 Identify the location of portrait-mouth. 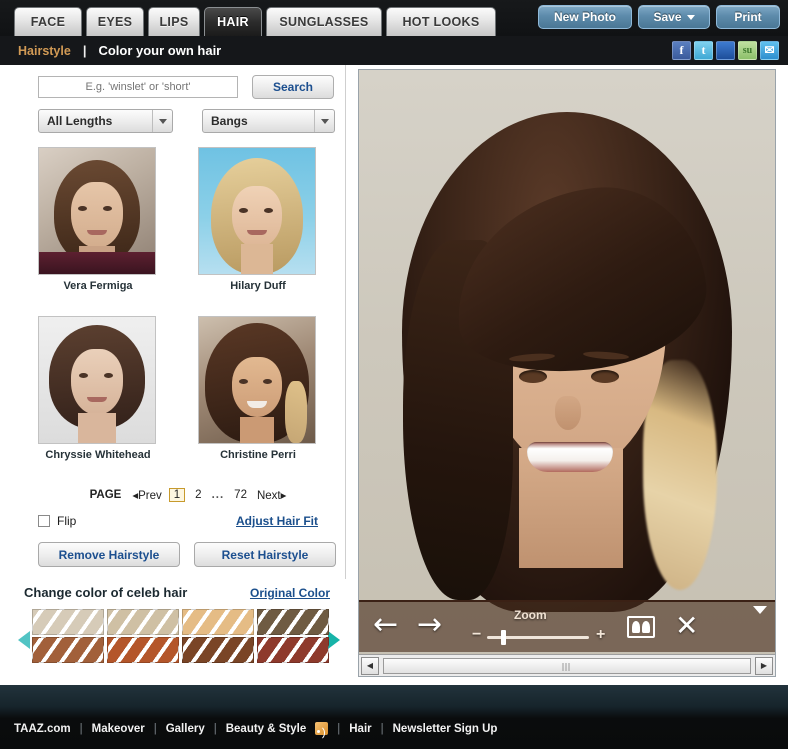
(570, 457).